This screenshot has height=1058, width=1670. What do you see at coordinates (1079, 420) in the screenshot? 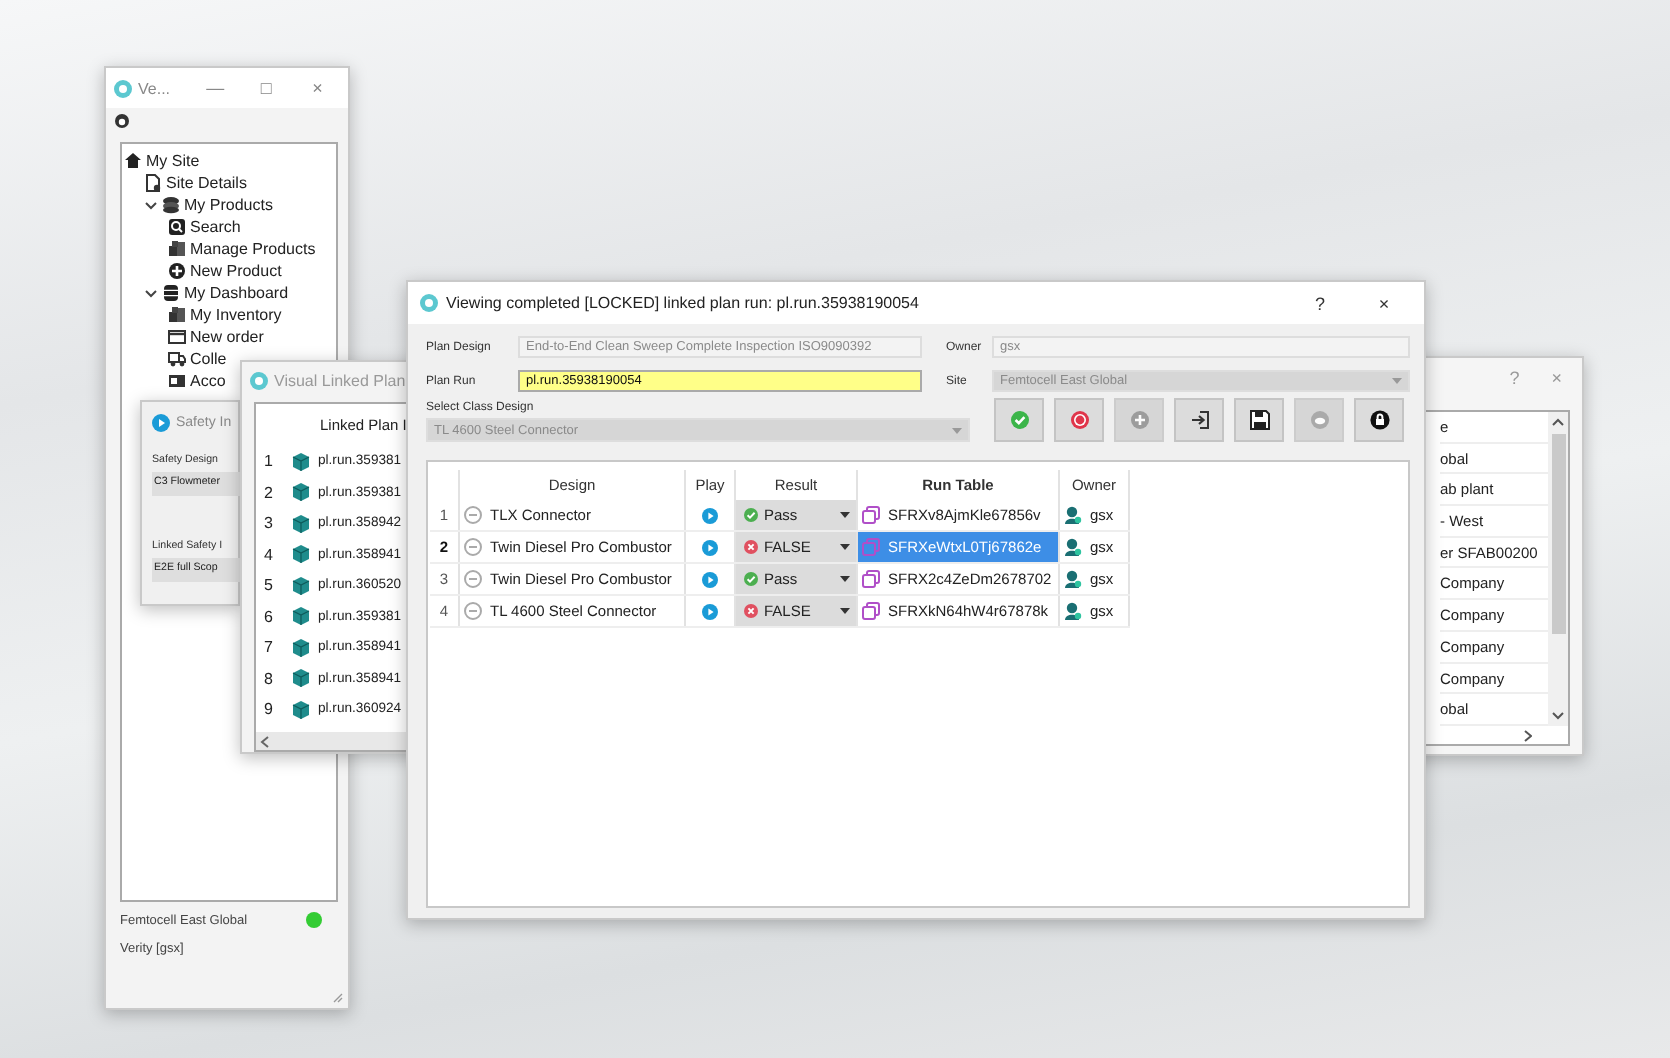
I see `record-icon` at bounding box center [1079, 420].